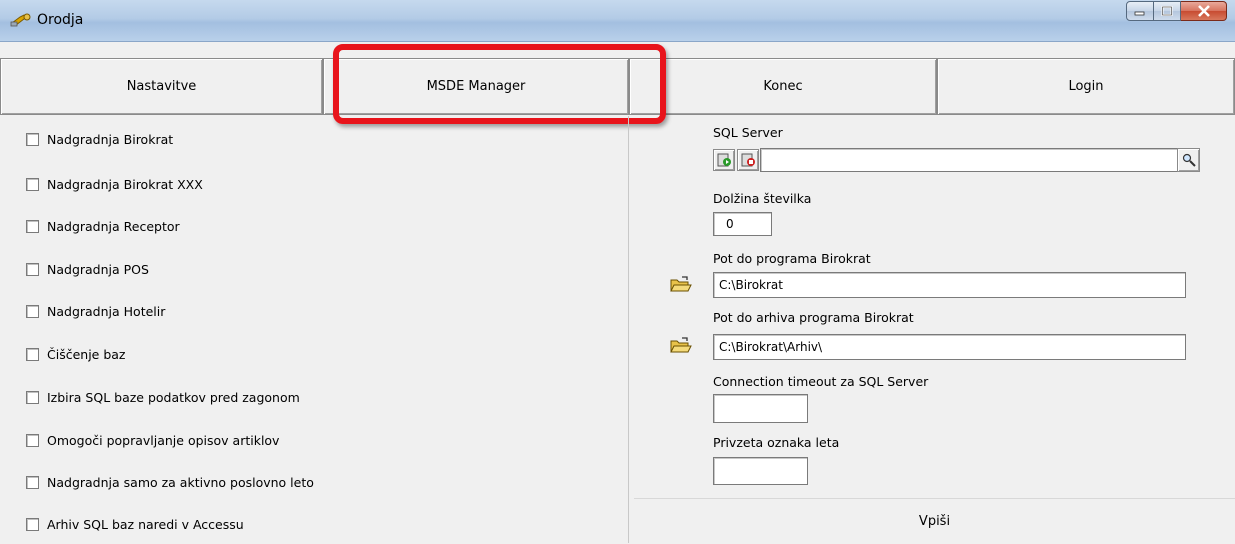 The width and height of the screenshot is (1235, 544). I want to click on checkbox-izbira-sql-baze: Izbira SQL baze podatkov pred zagonom, so click(163, 397).